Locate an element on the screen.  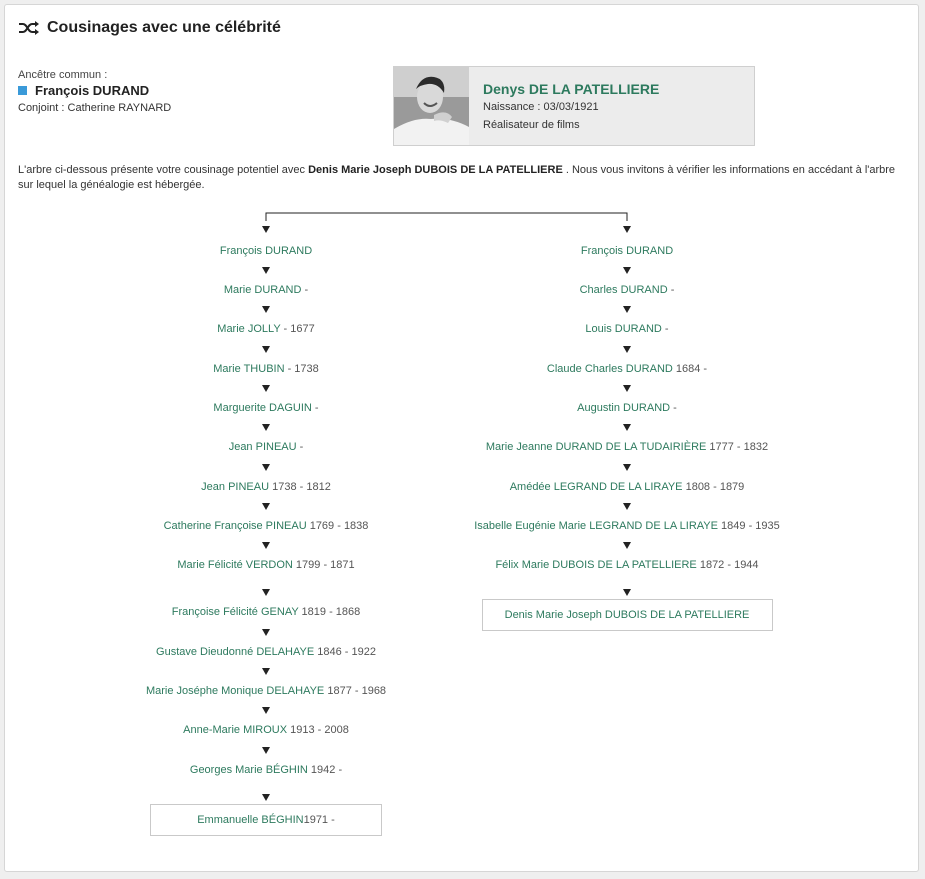
person-name: Amédée LEGRAND DE LA LIRAYE is located at coordinates (596, 487).